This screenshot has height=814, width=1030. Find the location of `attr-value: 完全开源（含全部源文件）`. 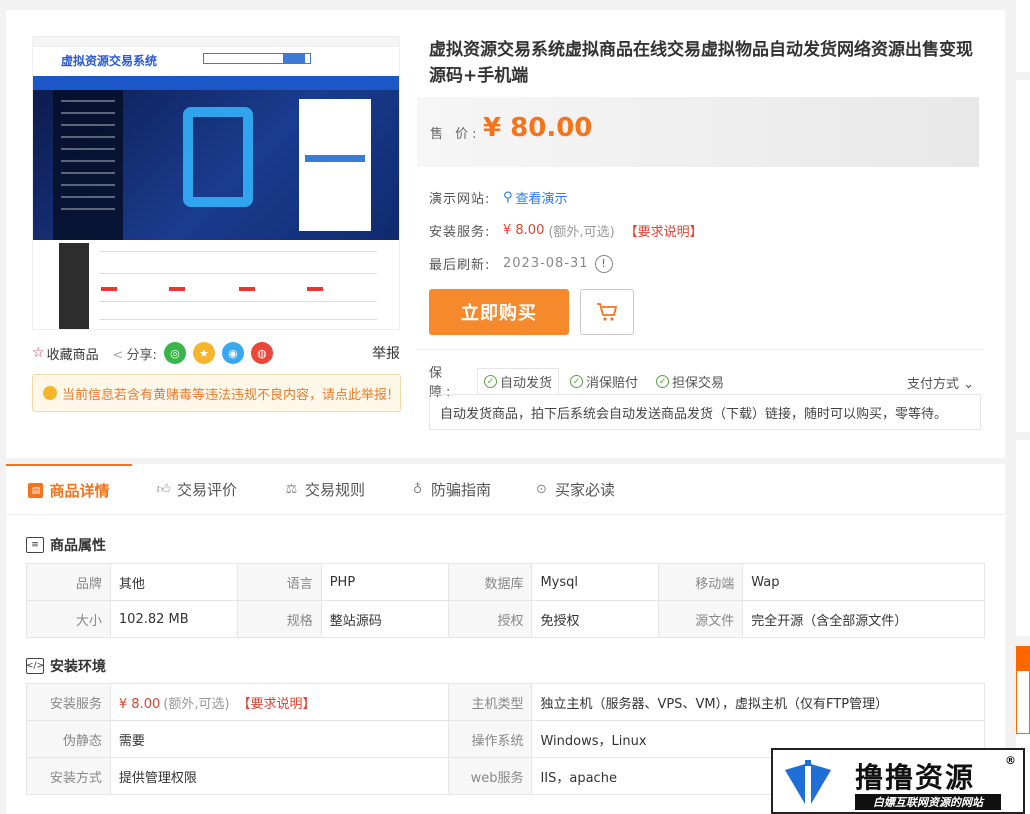

attr-value: 完全开源（含全部源文件） is located at coordinates (863, 619).